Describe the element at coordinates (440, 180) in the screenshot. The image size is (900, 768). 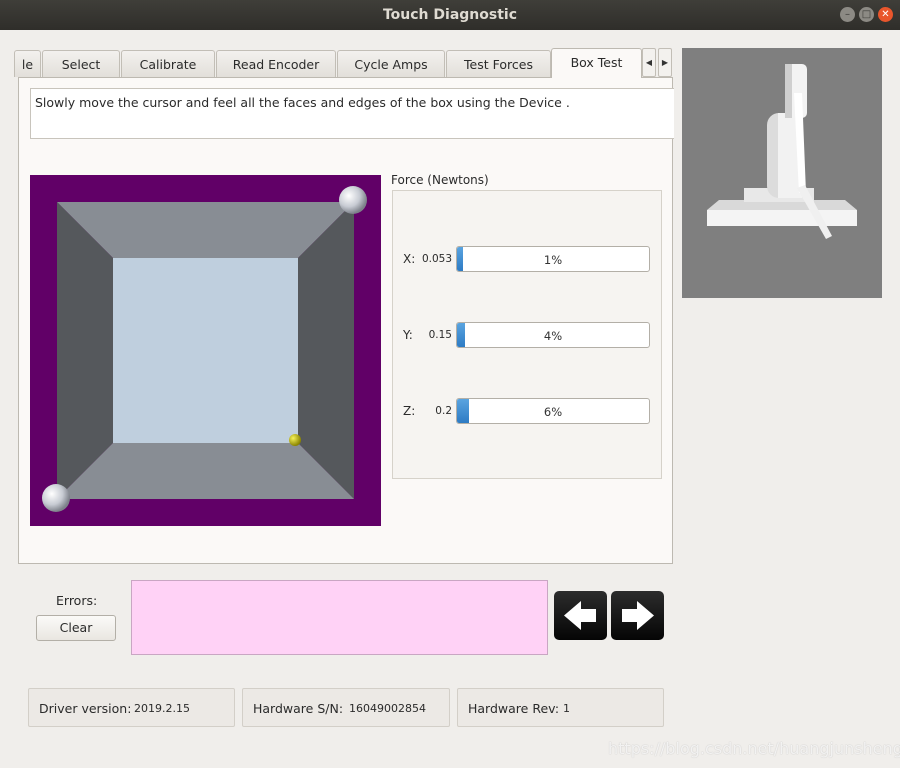
I see `force-label: Force (Newtons)` at that location.